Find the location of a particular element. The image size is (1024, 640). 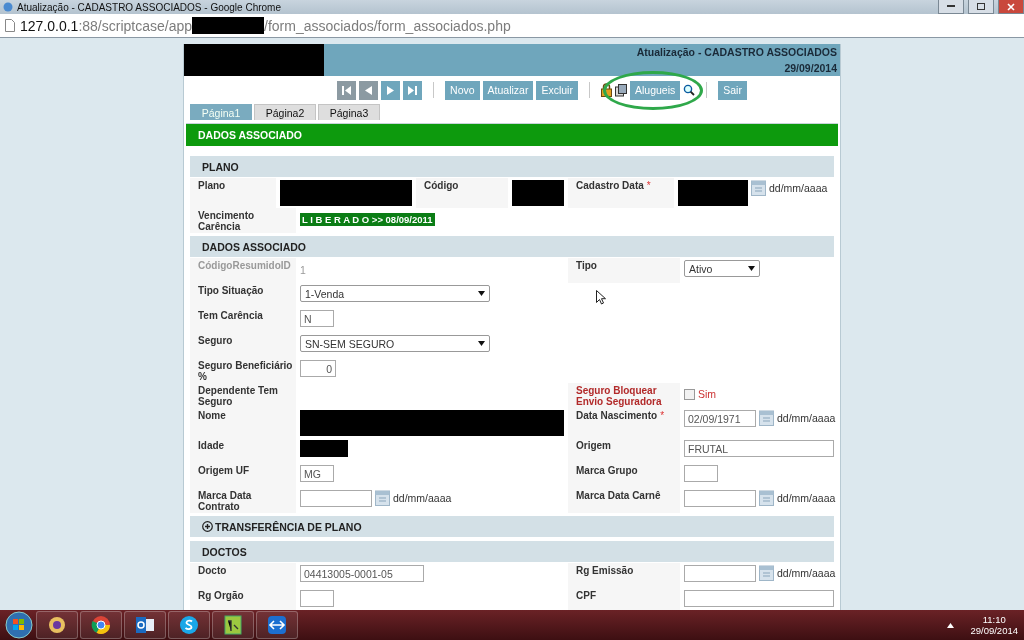

field-label: Tem Carência is located at coordinates (243, 320).